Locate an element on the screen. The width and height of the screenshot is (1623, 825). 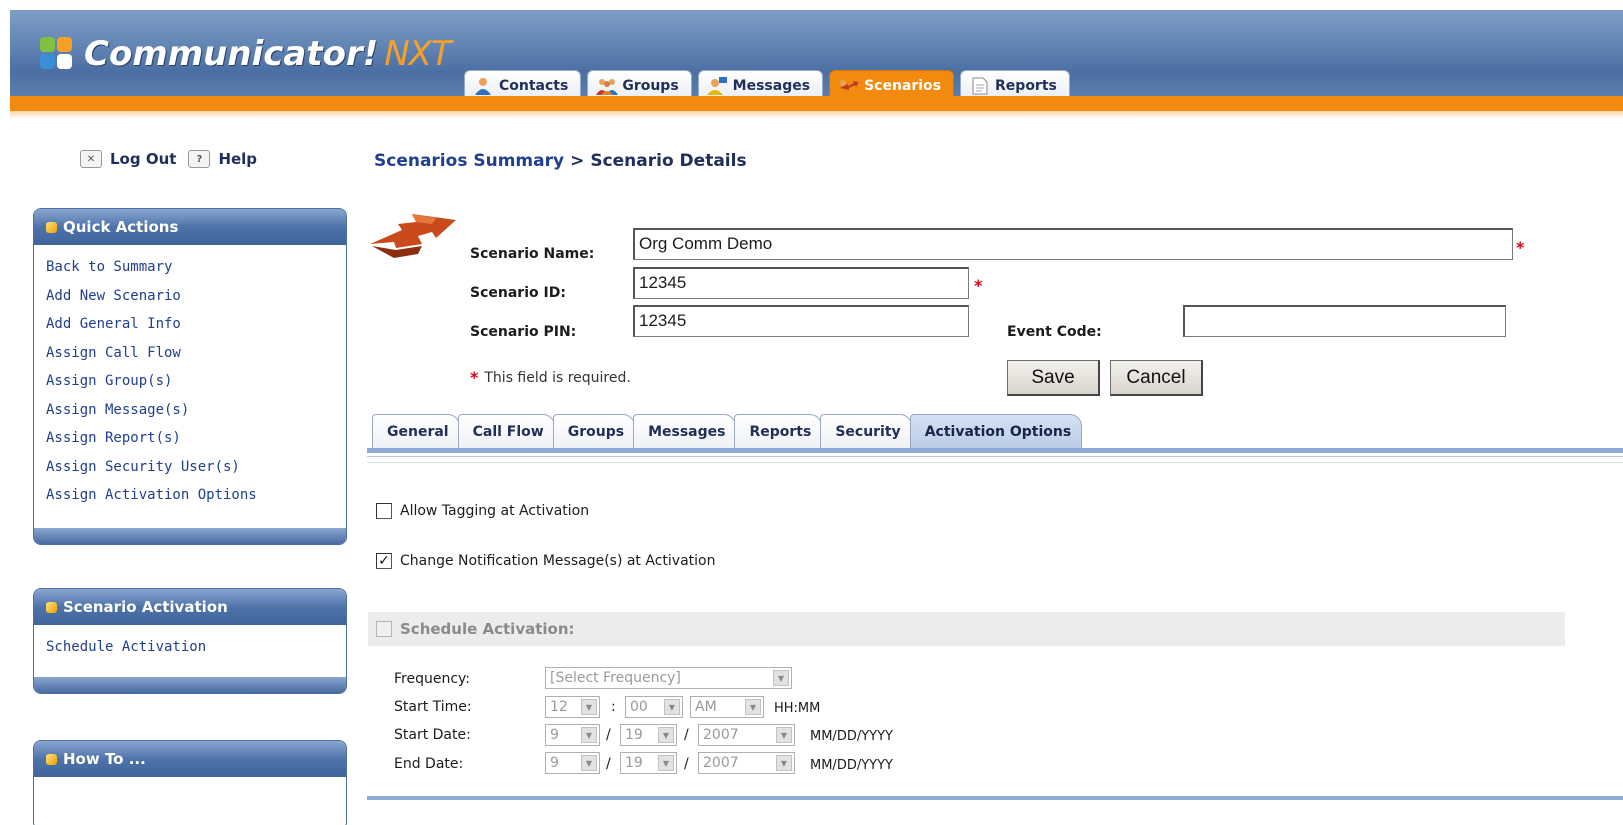
end-month-select: 9 ▼ is located at coordinates (572, 763).